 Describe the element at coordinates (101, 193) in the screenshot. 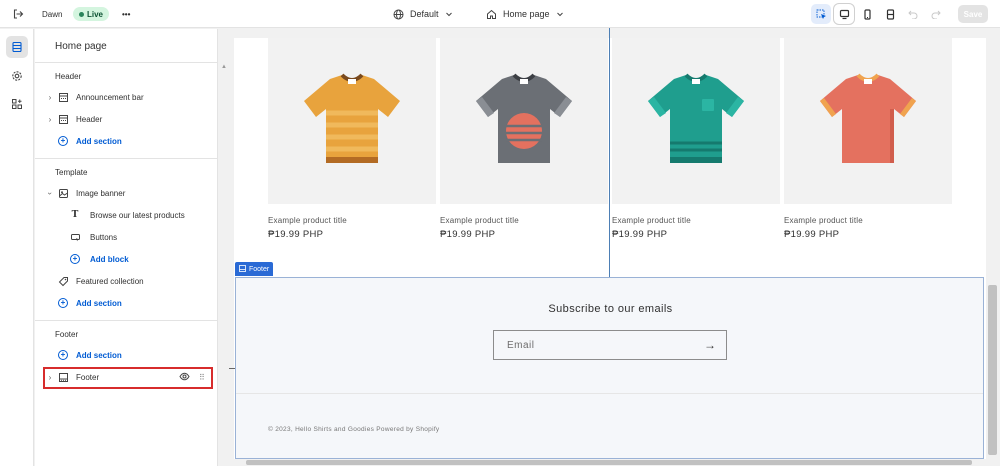

I see `section-label: Image banner` at that location.